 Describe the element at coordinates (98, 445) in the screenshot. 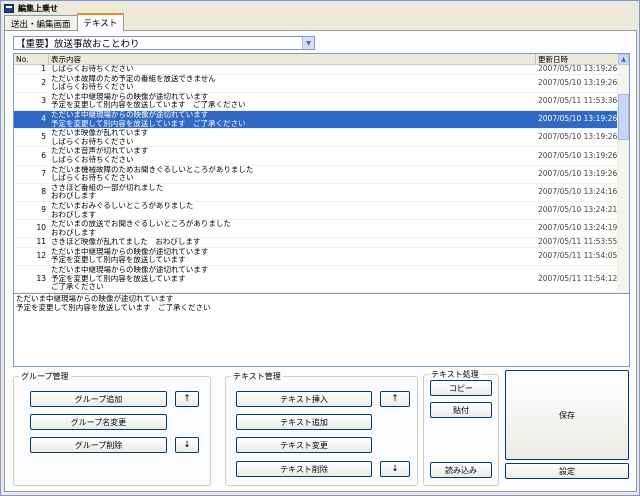

I see `group-delete-button: グループ削除` at that location.